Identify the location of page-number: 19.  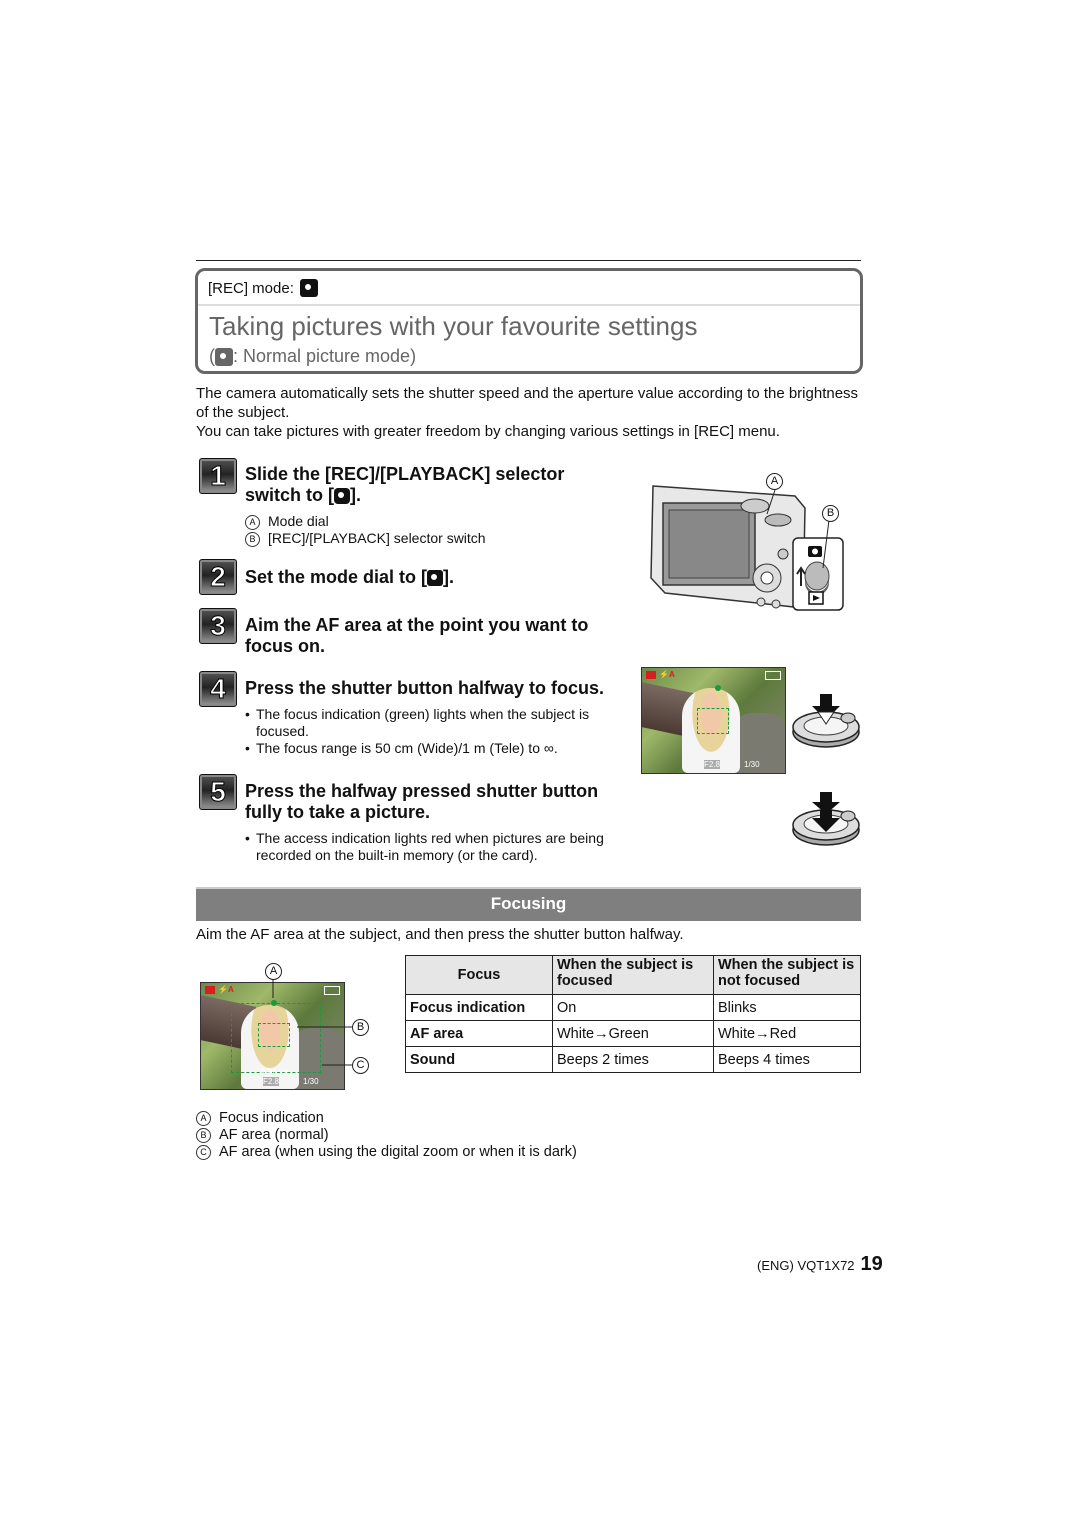
(871, 1264).